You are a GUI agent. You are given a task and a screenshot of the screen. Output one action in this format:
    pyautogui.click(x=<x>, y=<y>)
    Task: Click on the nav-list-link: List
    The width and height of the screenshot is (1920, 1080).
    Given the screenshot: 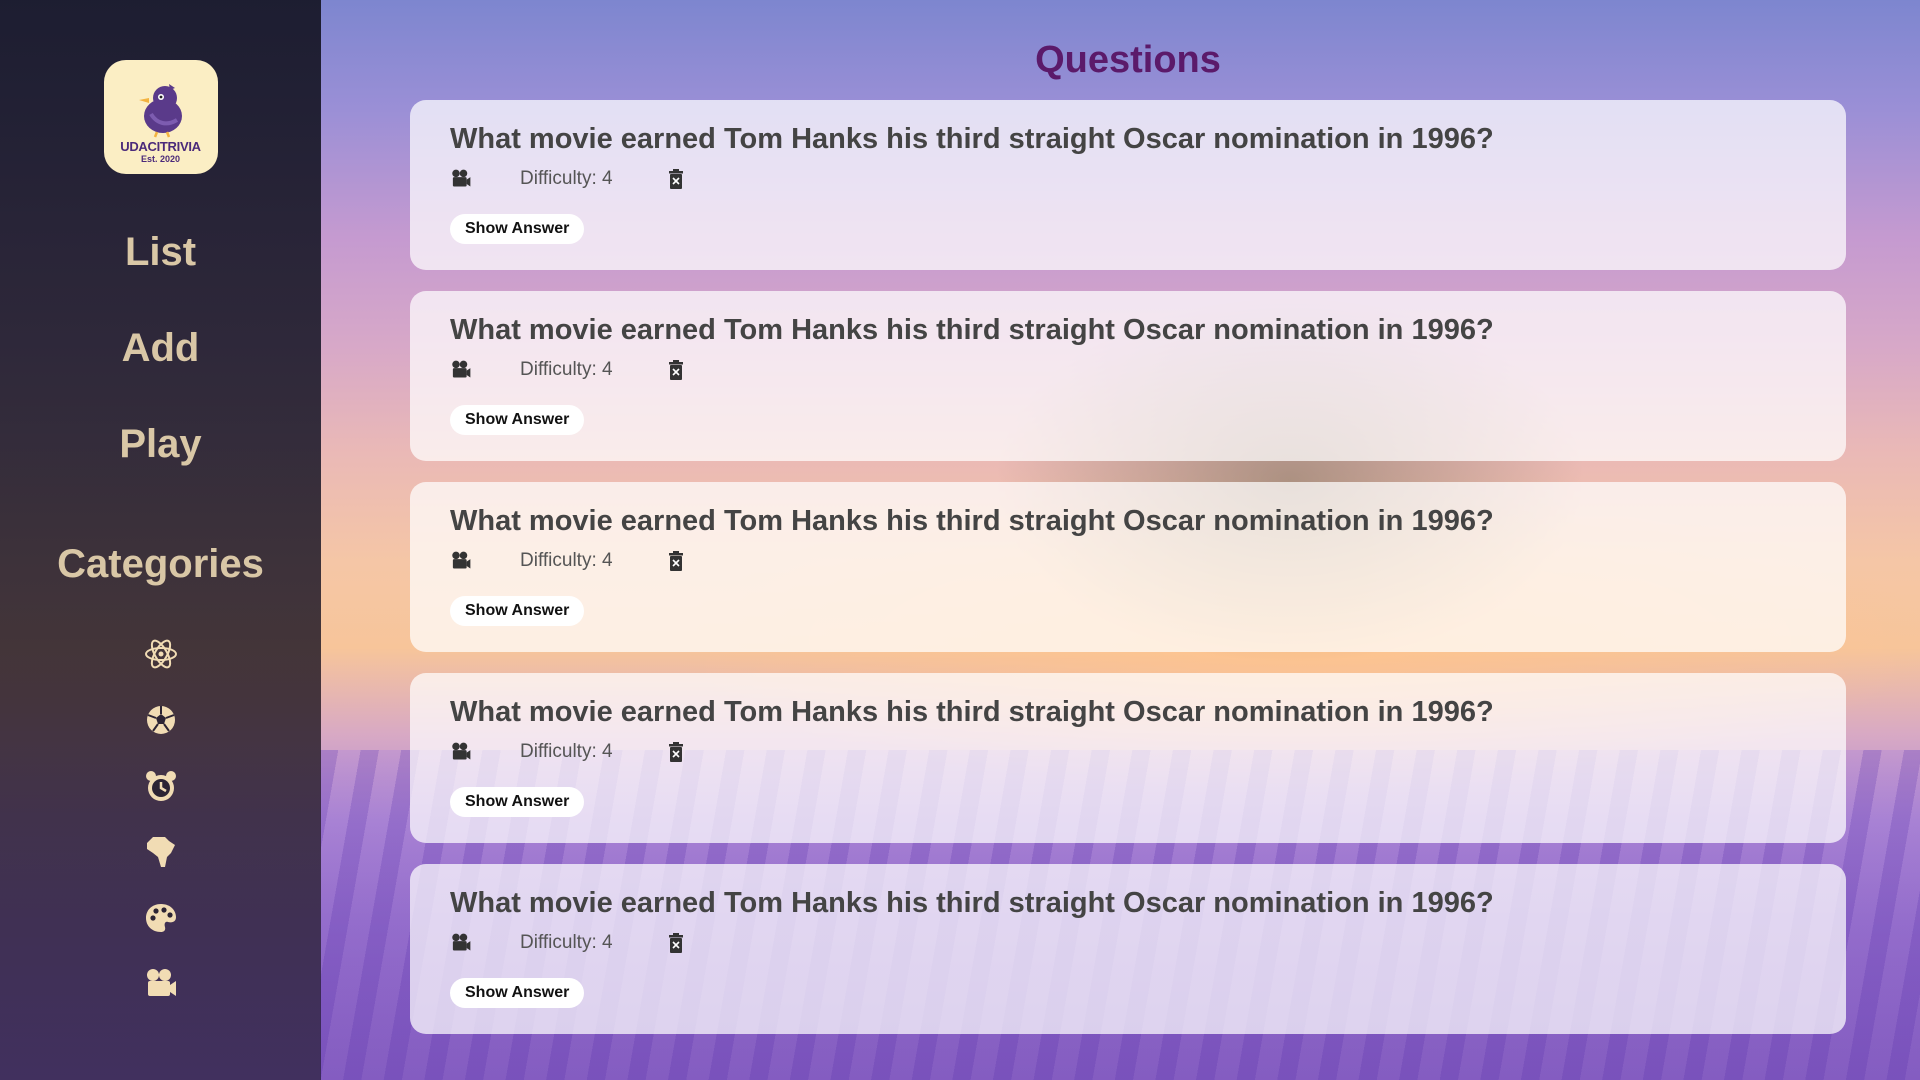 What is the action you would take?
    pyautogui.click(x=160, y=252)
    